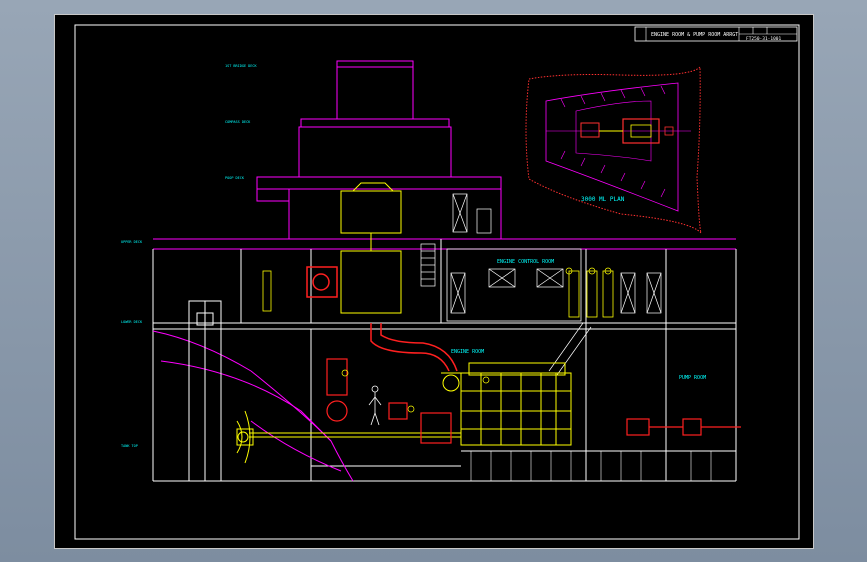 This screenshot has width=867, height=562. Describe the element at coordinates (414, 347) in the screenshot. I see `exhaust-pipe` at that location.